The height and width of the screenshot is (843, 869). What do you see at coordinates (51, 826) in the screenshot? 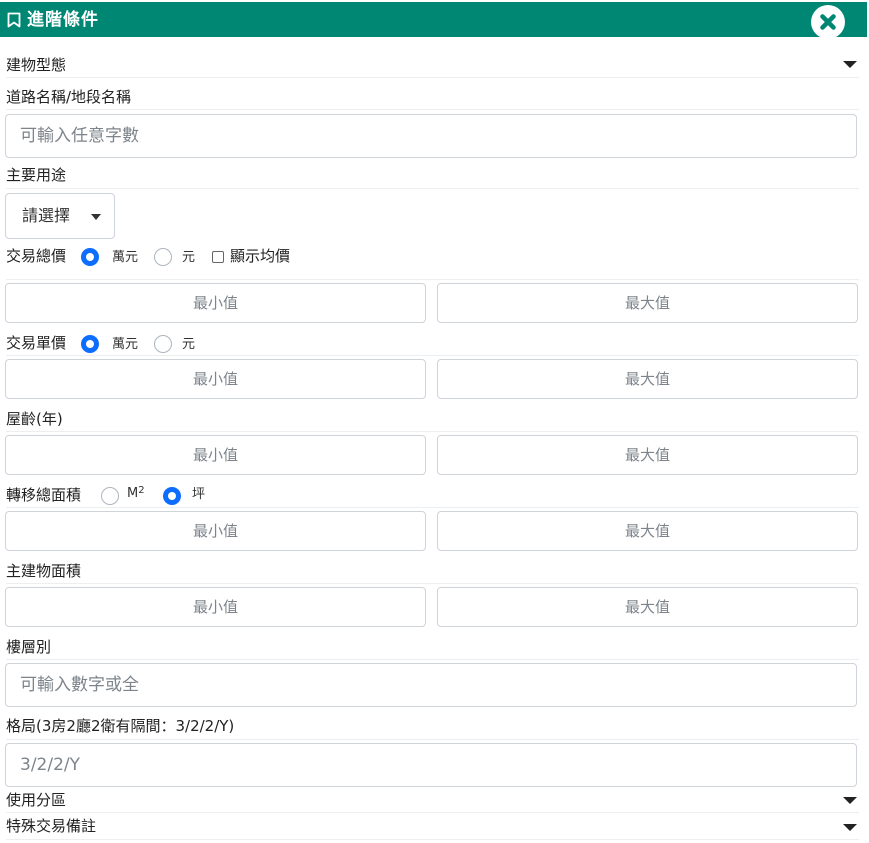
I see `special-transaction-label: 特殊交易備註` at bounding box center [51, 826].